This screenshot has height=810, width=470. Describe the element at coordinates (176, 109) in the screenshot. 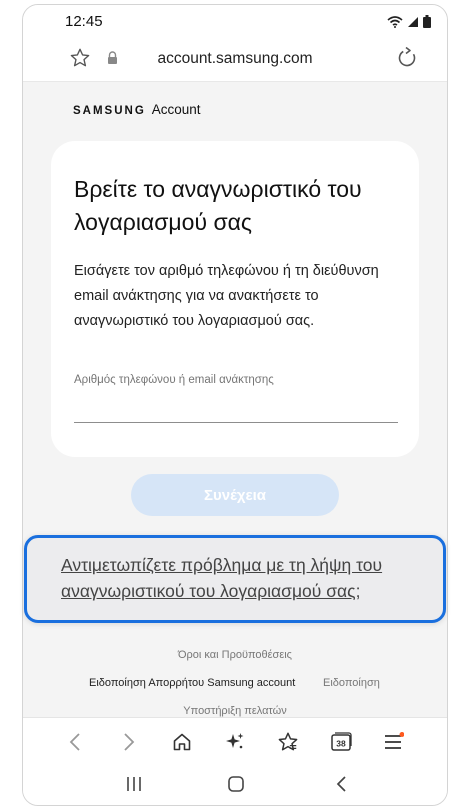

I see `account-wordmark: Account` at that location.